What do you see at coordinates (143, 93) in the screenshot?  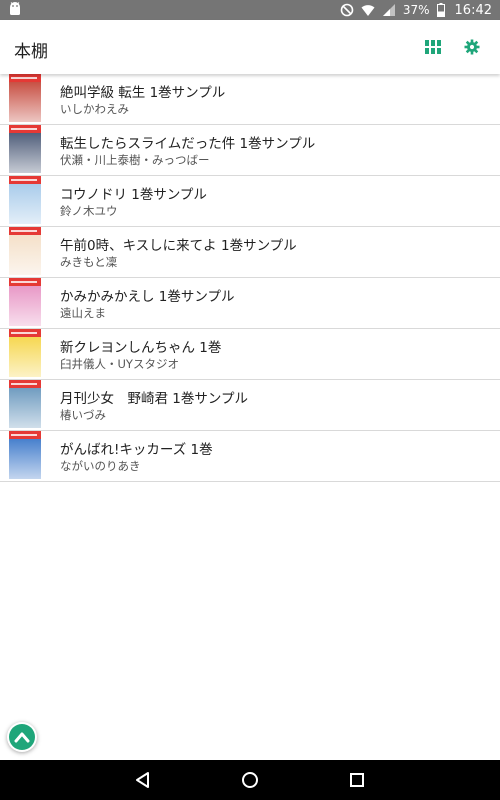 I see `book-title: 絶叫学級 転生 1巻サンプル` at bounding box center [143, 93].